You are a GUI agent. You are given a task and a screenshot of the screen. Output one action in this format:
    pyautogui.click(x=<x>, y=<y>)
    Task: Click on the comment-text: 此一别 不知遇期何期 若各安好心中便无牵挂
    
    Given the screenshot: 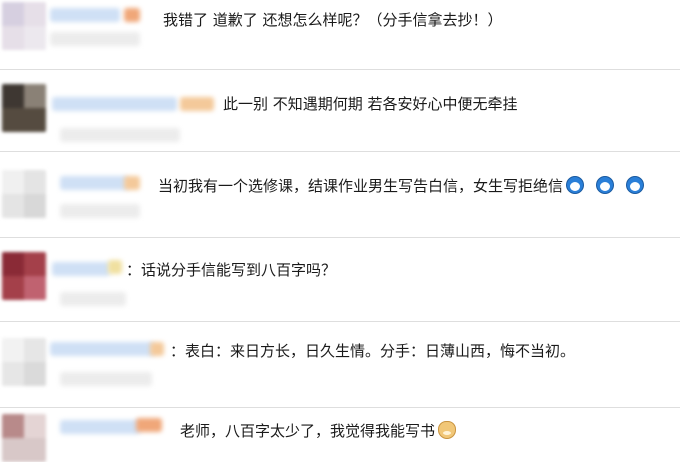 What is the action you would take?
    pyautogui.click(x=370, y=104)
    